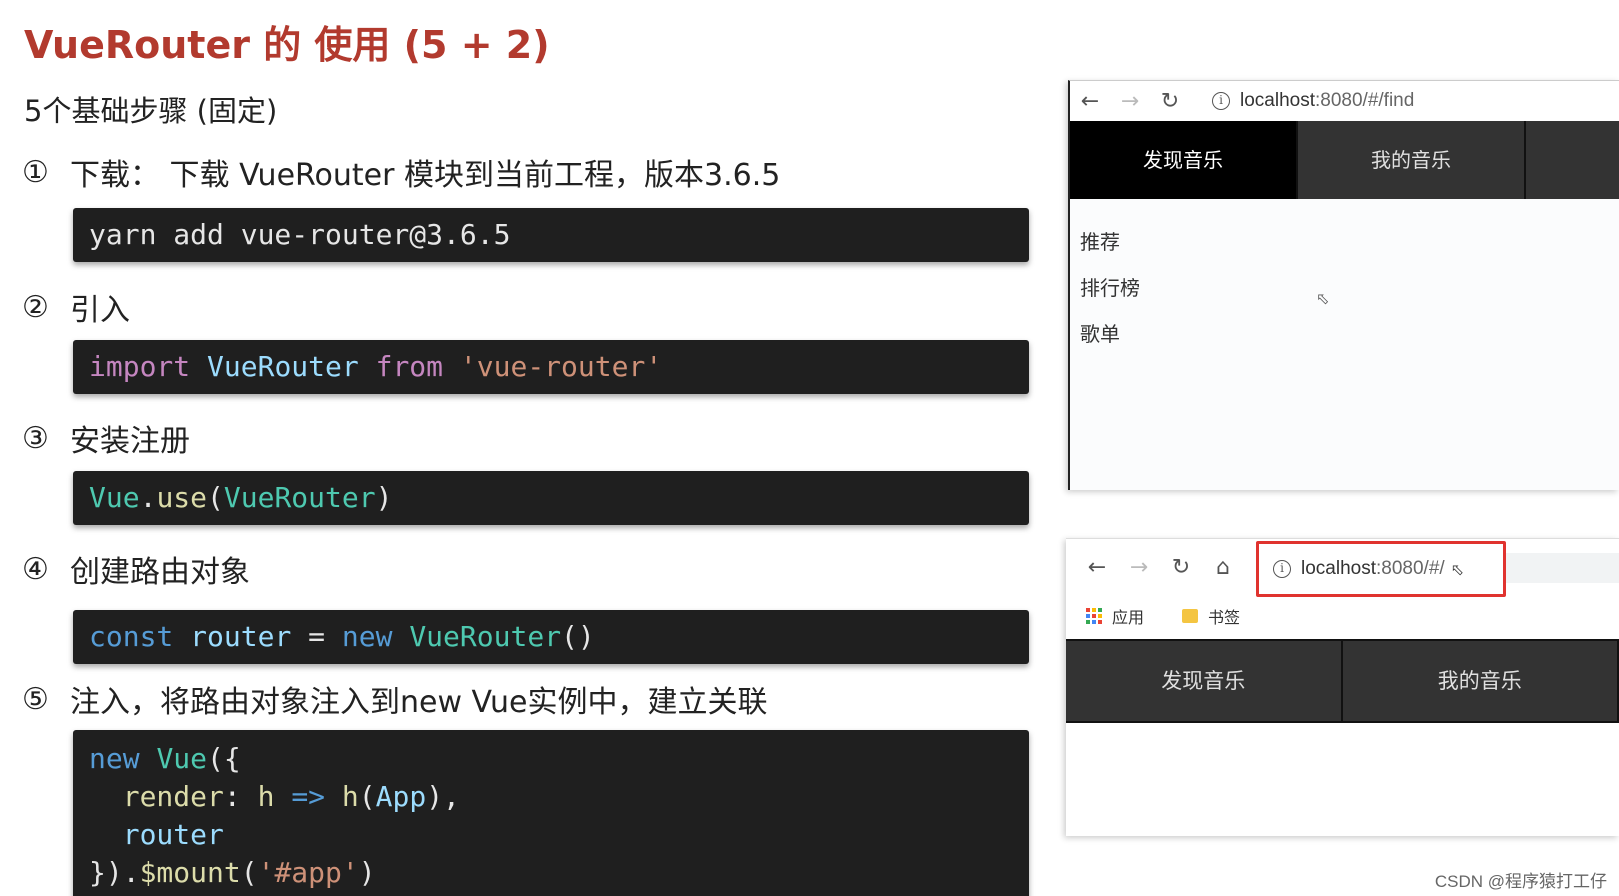 The height and width of the screenshot is (896, 1619). Describe the element at coordinates (35, 569) in the screenshot. I see `step-number: ④` at that location.